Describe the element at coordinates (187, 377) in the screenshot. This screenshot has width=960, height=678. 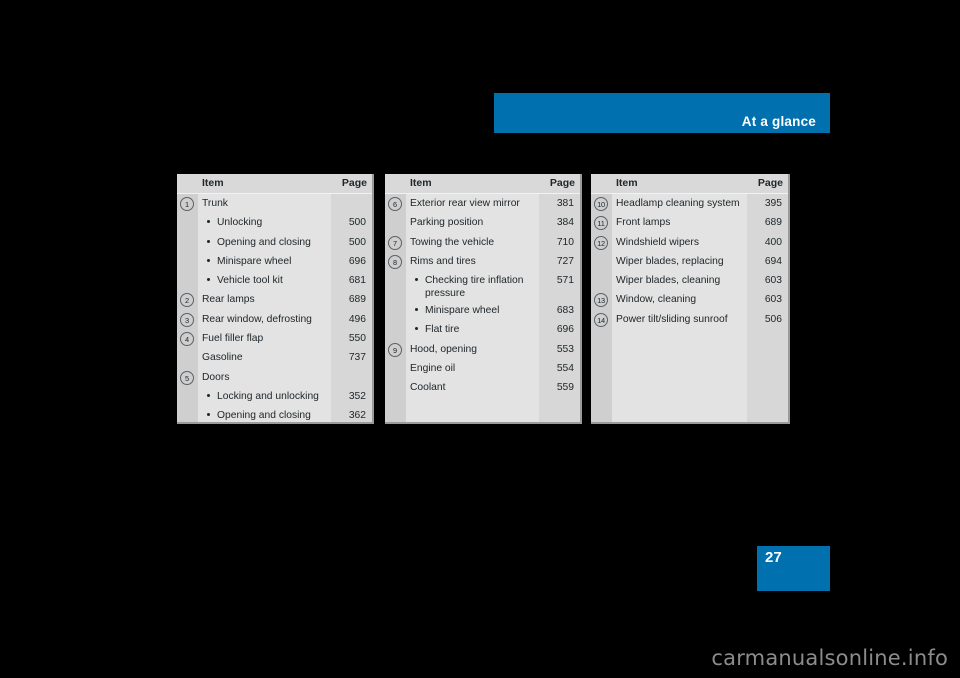
I see `callout-number-badge: 5` at that location.